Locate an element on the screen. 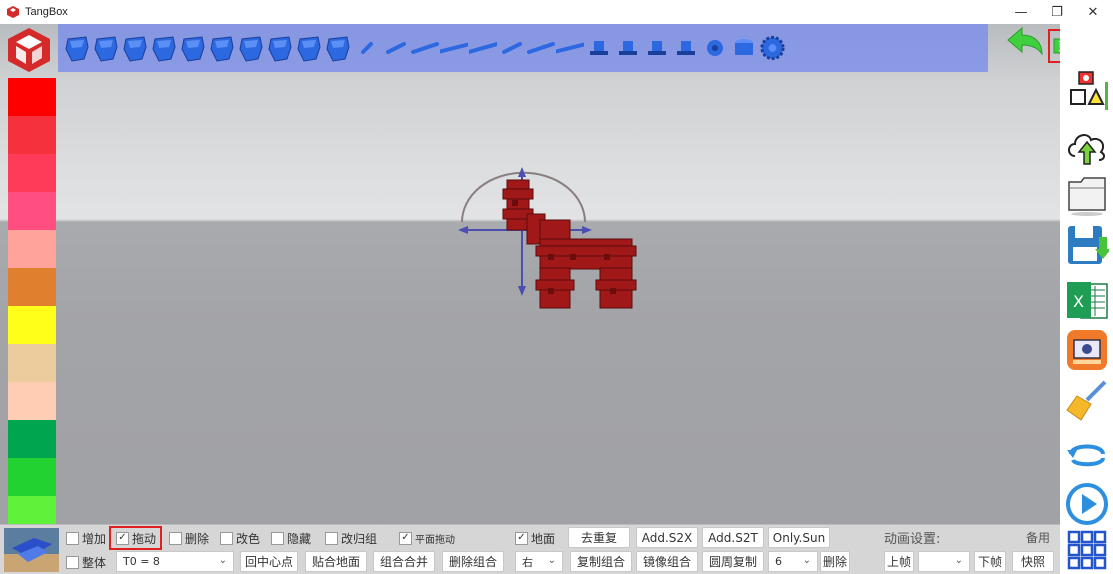 This screenshot has height=574, width=1113. brick-b-icon is located at coordinates (105, 48).